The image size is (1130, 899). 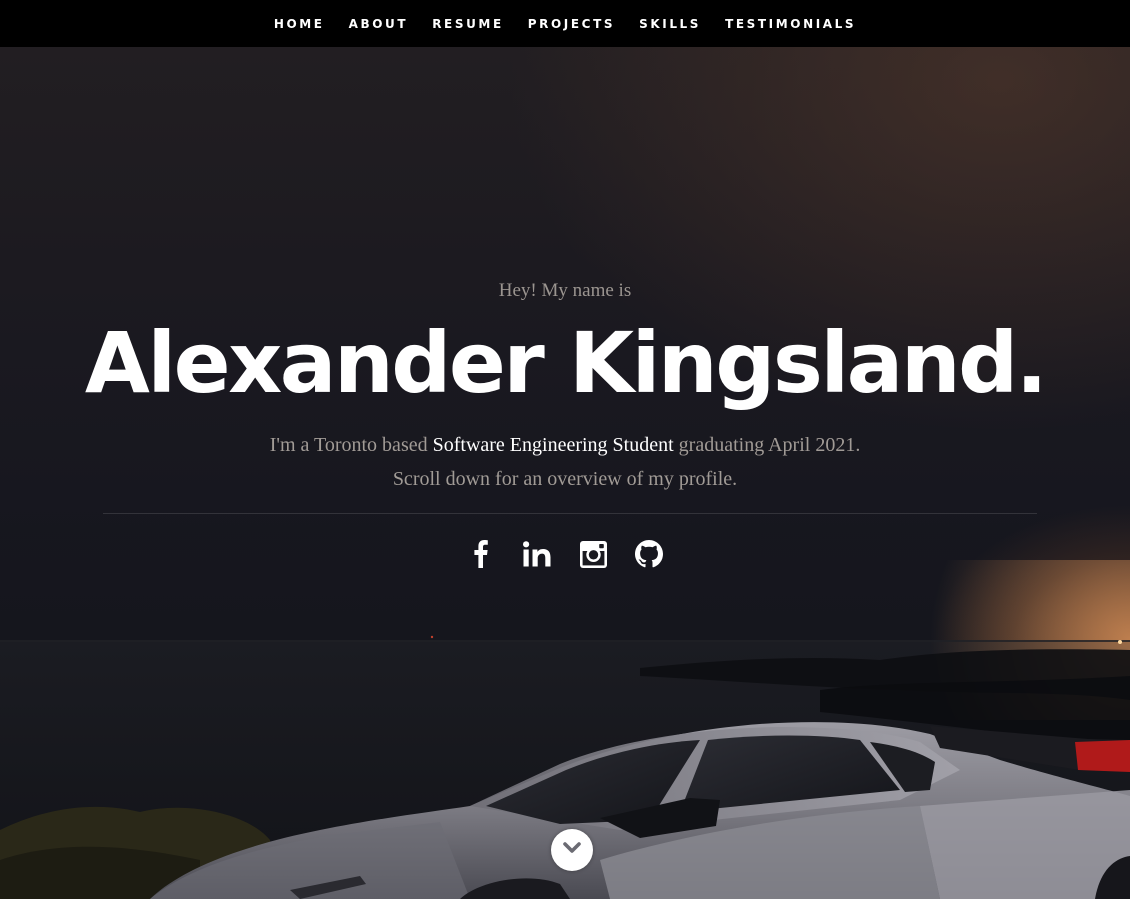 I want to click on tagline-suffix: graduating April 2021., so click(x=767, y=445).